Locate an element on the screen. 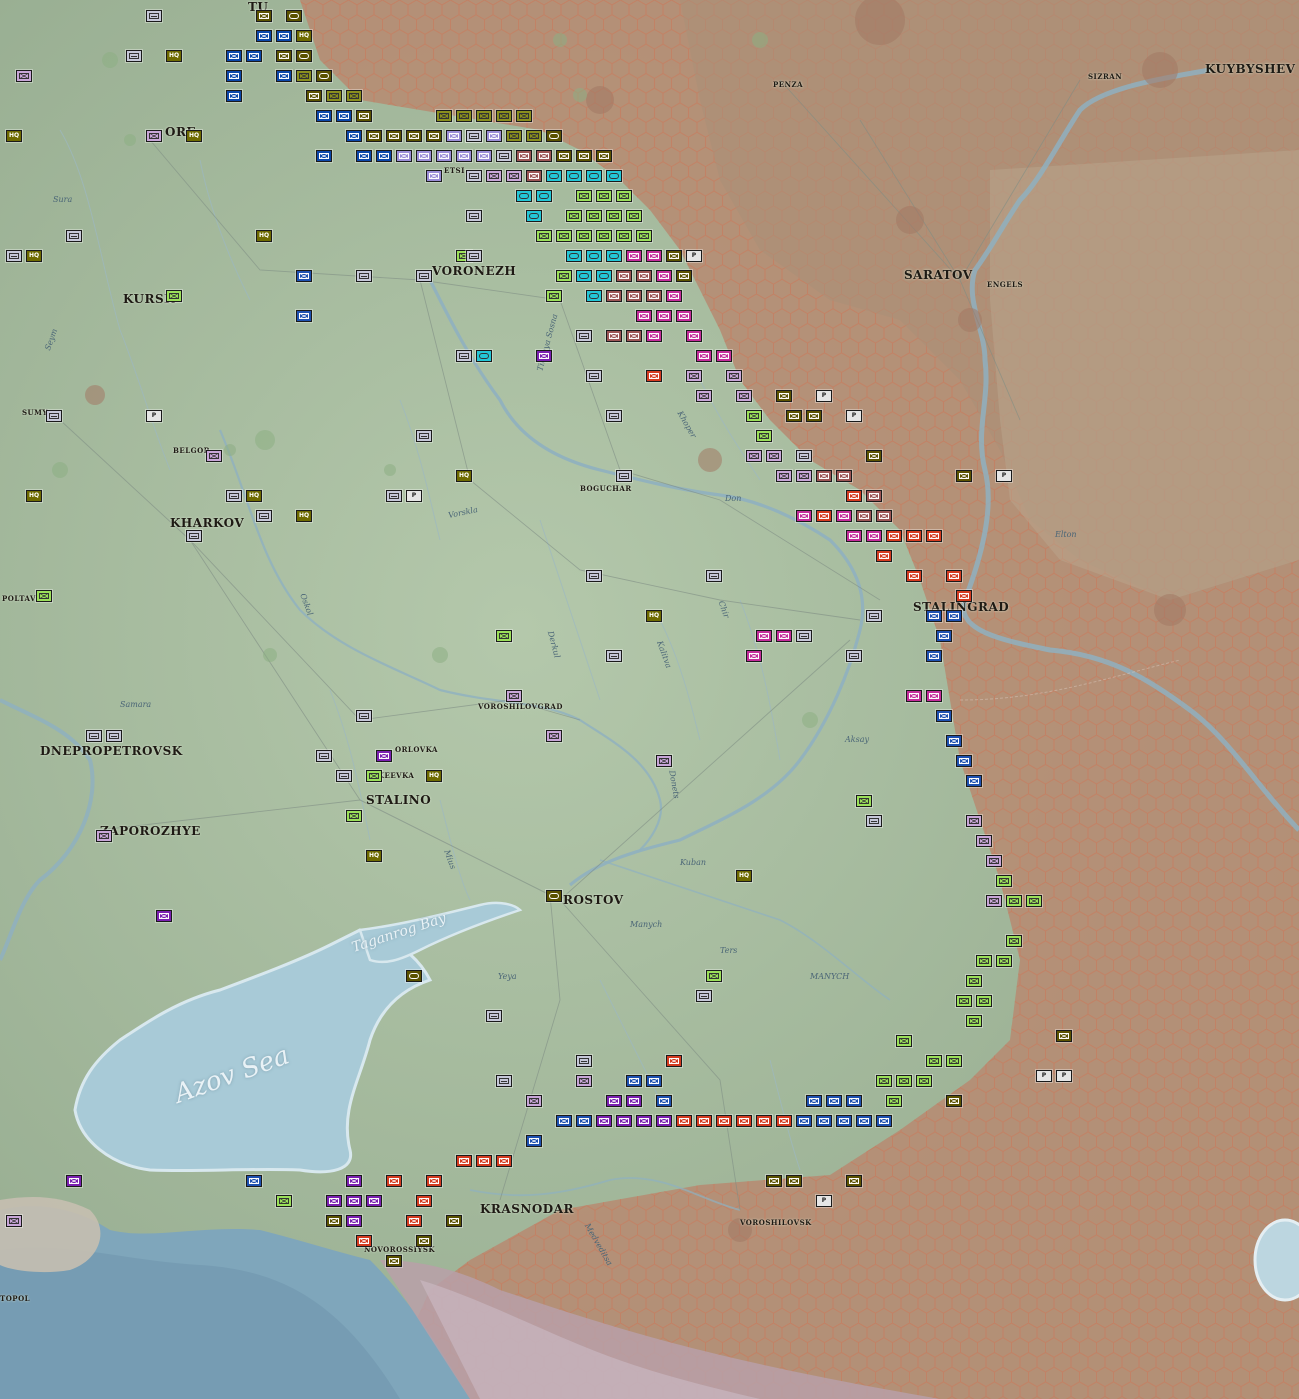  city-simferopol: TOPOL is located at coordinates (15, 1298).